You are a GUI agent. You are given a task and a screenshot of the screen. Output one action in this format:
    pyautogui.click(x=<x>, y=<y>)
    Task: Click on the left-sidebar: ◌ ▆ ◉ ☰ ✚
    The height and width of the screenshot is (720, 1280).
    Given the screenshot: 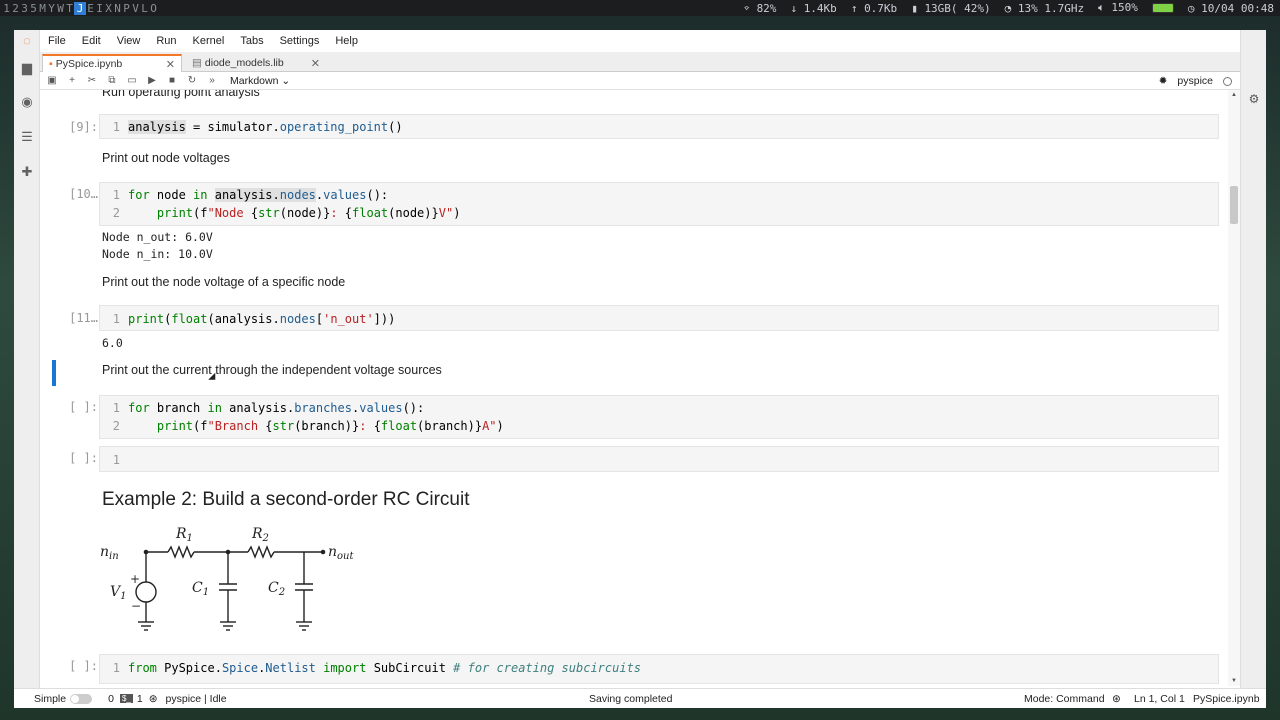 What is the action you would take?
    pyautogui.click(x=27, y=369)
    